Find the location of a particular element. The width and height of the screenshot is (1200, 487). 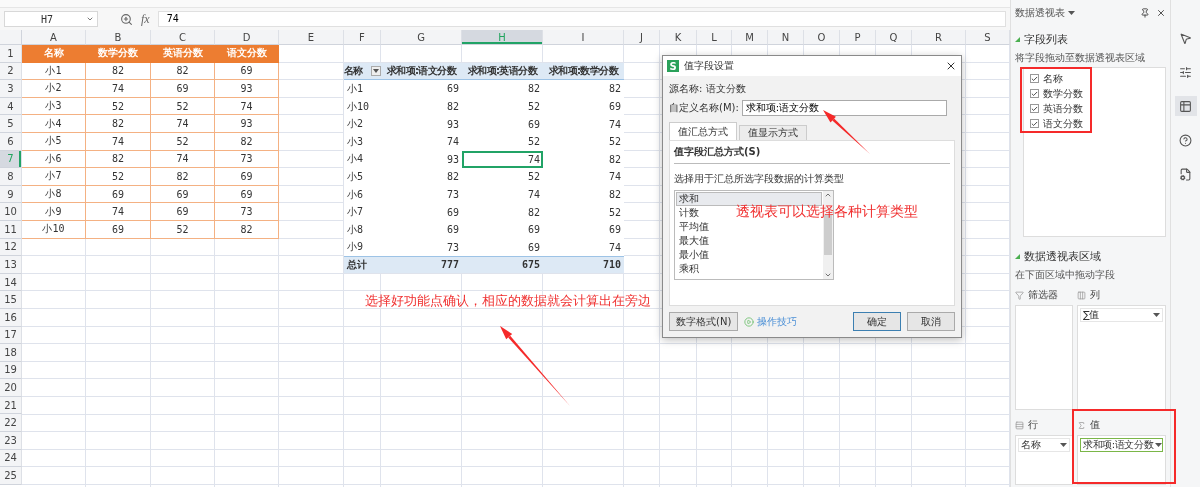

column-header: L is located at coordinates (714, 37).